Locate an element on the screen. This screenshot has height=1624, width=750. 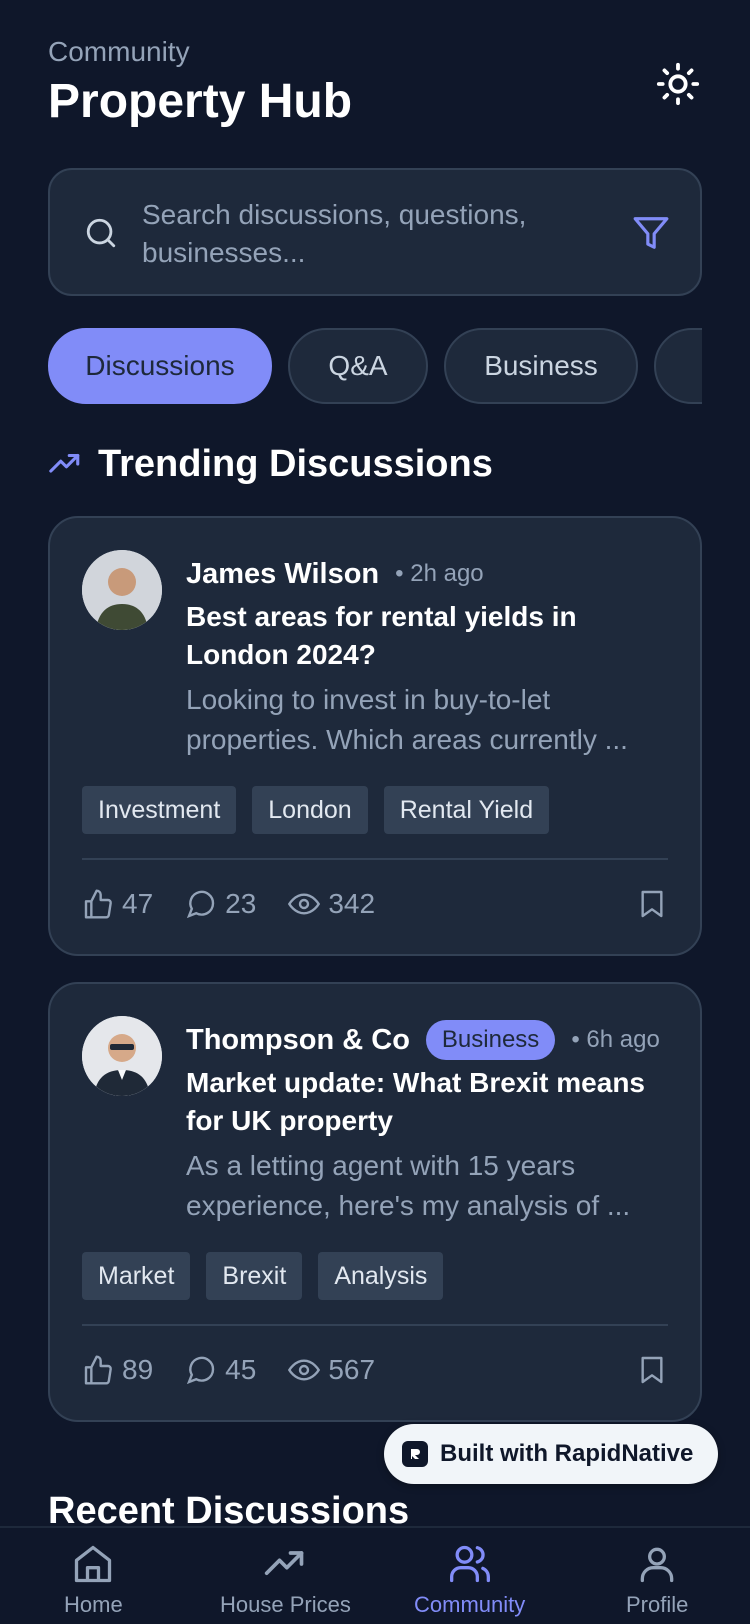
tab-qa: Q&A is located at coordinates (358, 366).